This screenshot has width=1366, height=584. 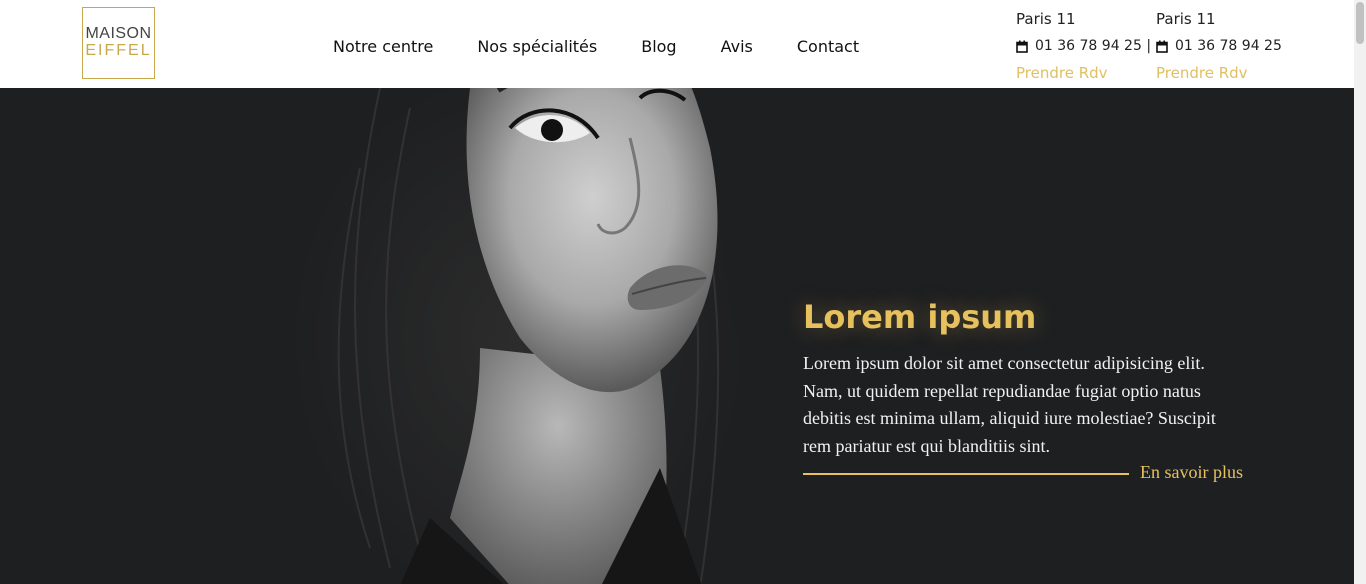 I want to click on contact-block-2: Paris 11 01 36 78 94 25 Prendre Rdv, so click(x=1226, y=46).